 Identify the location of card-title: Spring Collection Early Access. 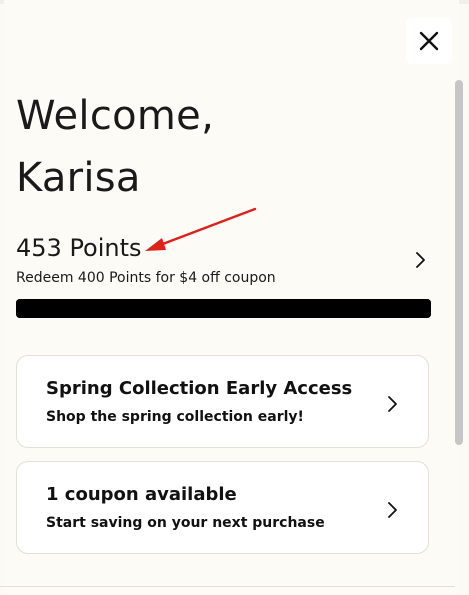
(199, 388).